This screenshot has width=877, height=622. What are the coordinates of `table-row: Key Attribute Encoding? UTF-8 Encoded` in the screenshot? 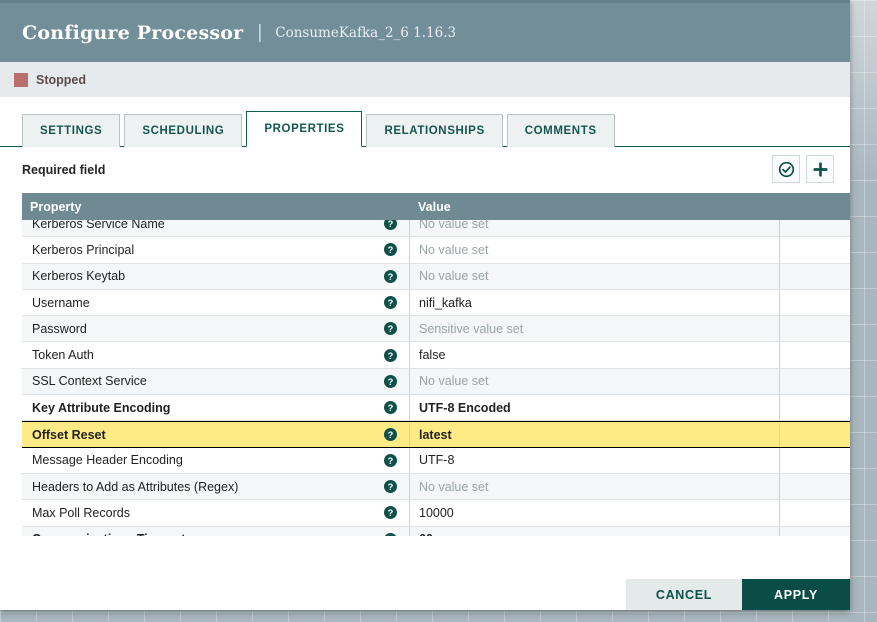 It's located at (436, 408).